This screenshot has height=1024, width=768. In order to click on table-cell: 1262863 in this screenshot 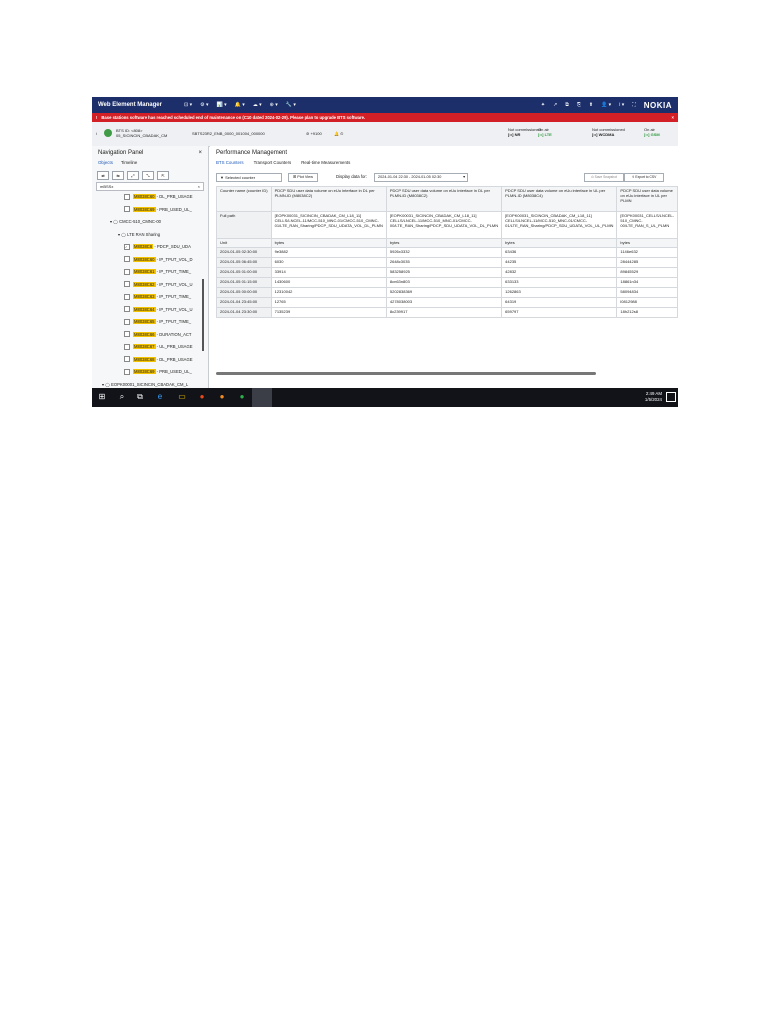, I will do `click(559, 292)`.